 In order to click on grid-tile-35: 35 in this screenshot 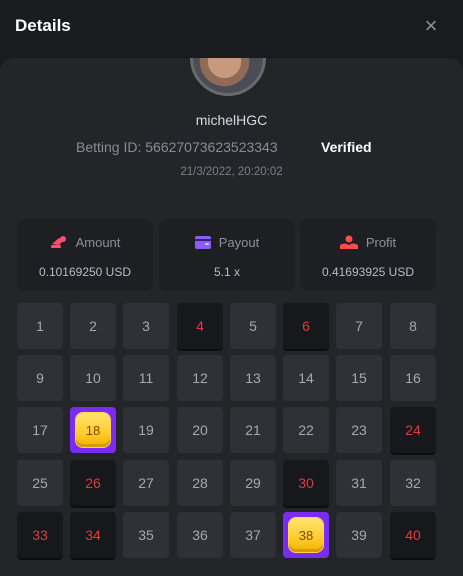, I will do `click(146, 535)`.